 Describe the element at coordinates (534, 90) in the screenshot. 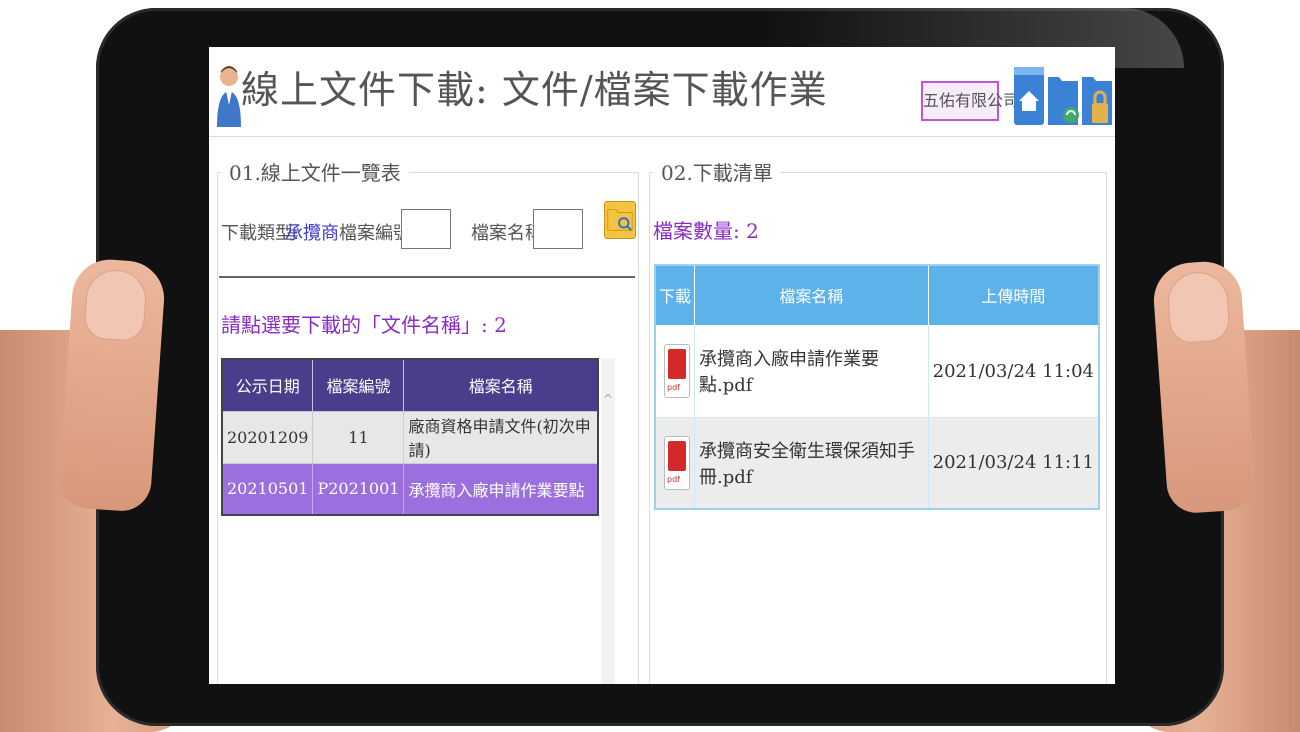

I see `page-title: 線上文件下載: 文件/檔案下載作業` at that location.